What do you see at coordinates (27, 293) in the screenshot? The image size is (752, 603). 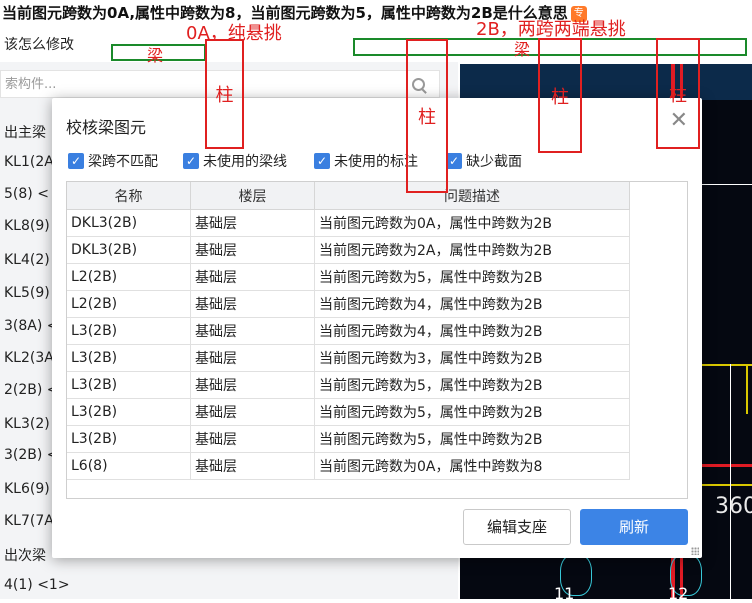 I see `tree-item: KL5(9)` at bounding box center [27, 293].